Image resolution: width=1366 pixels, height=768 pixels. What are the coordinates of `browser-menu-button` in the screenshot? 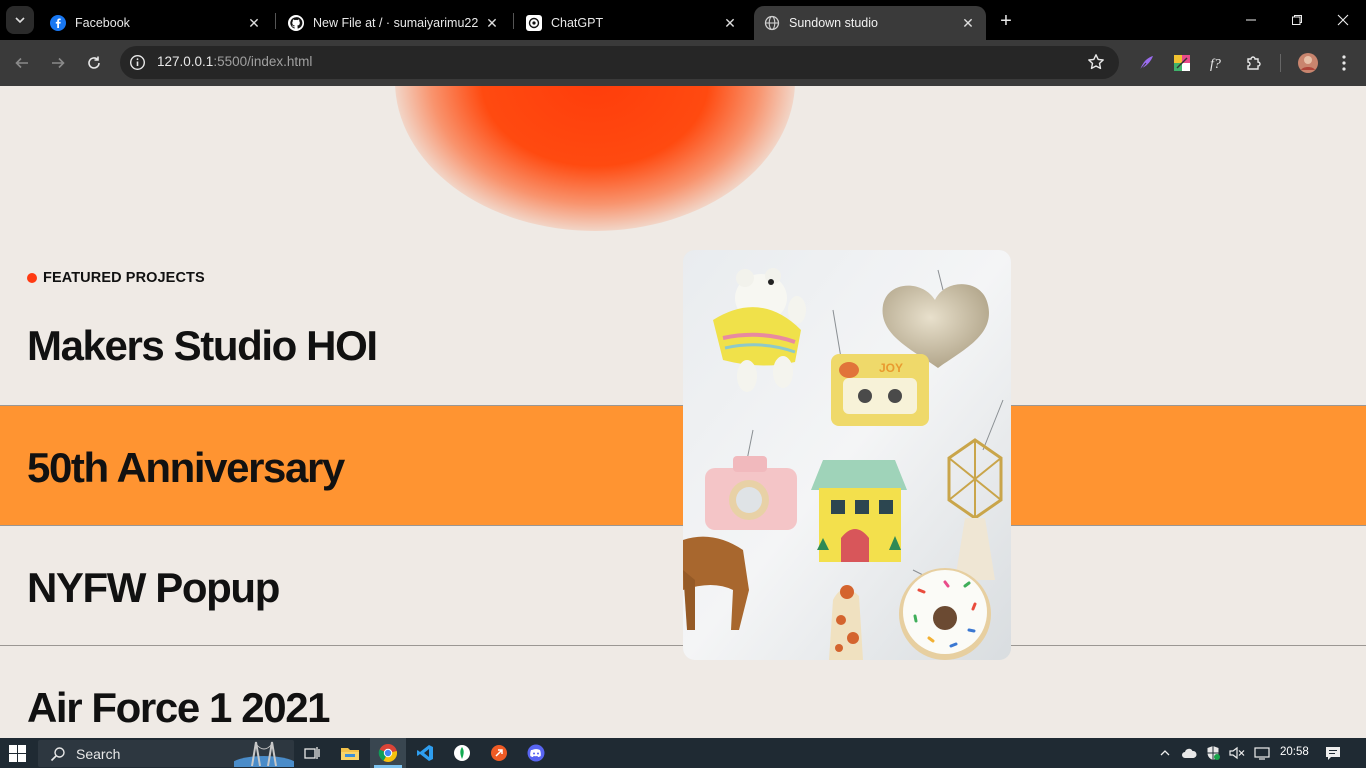 It's located at (1344, 63).